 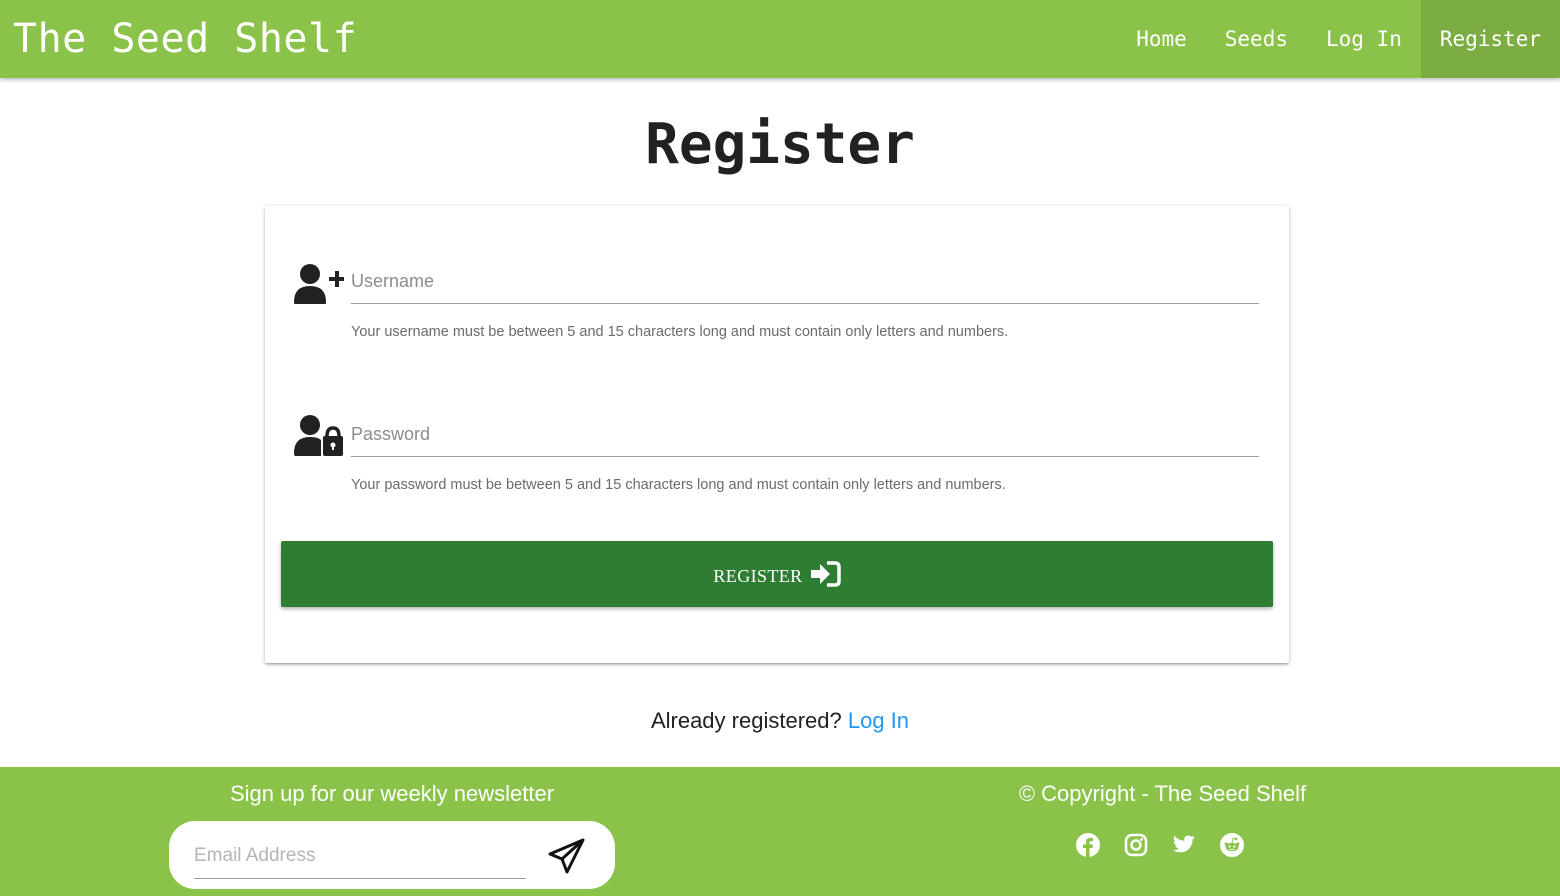 I want to click on username-input, so click(x=805, y=282).